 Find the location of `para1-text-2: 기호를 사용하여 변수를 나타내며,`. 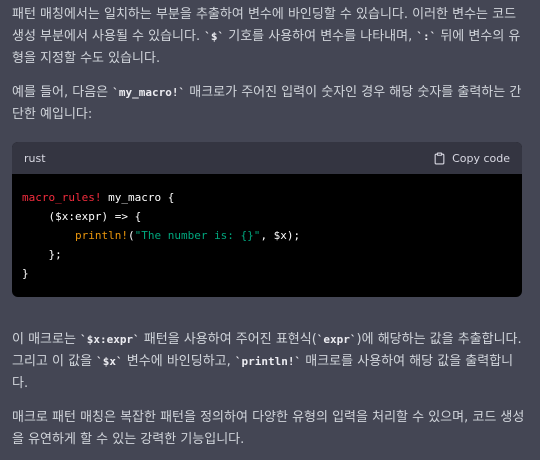

para1-text-2: 기호를 사용하여 변수를 나타내며, is located at coordinates (320, 36).